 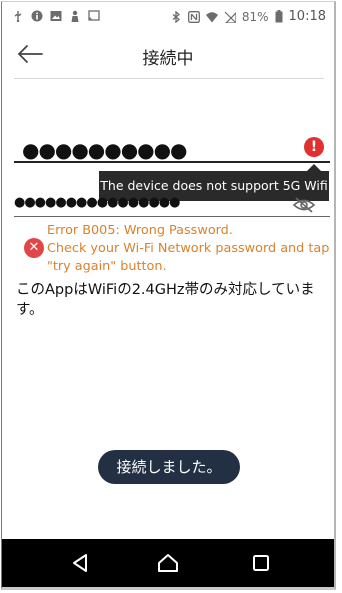 I want to click on ssid-underline, so click(x=172, y=162).